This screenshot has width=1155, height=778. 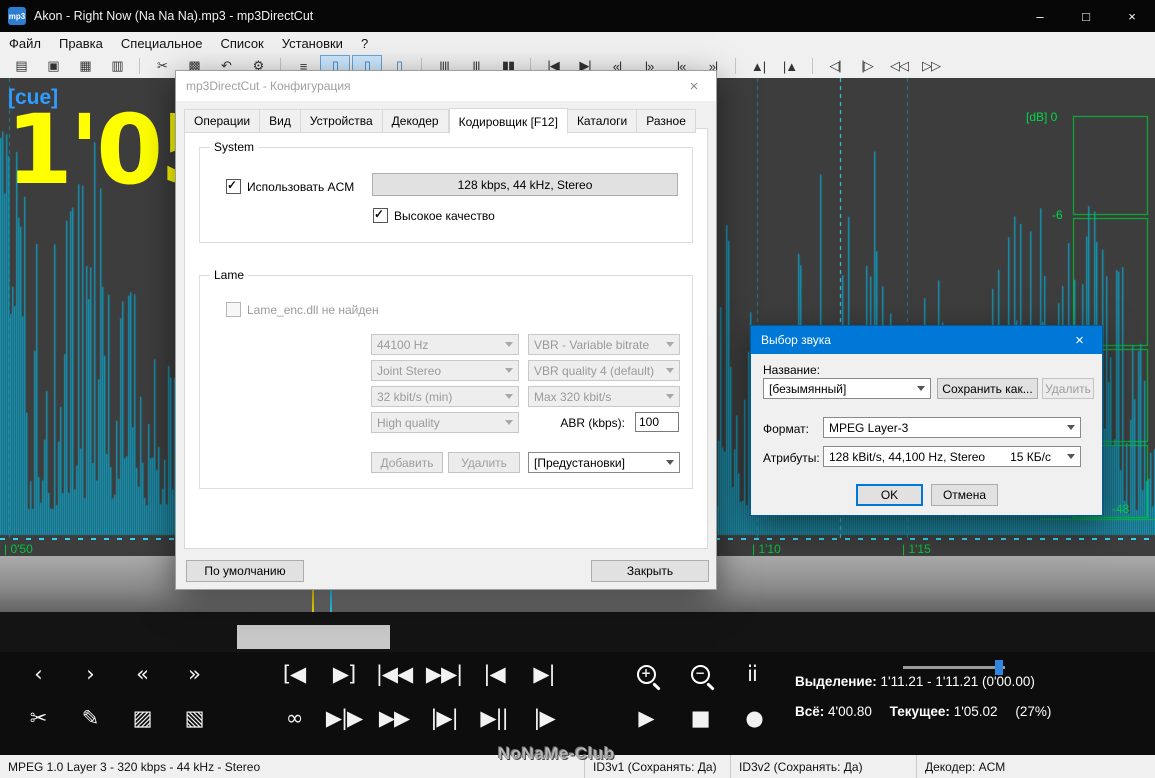 I want to click on minimize-button: –, so click(x=1040, y=16).